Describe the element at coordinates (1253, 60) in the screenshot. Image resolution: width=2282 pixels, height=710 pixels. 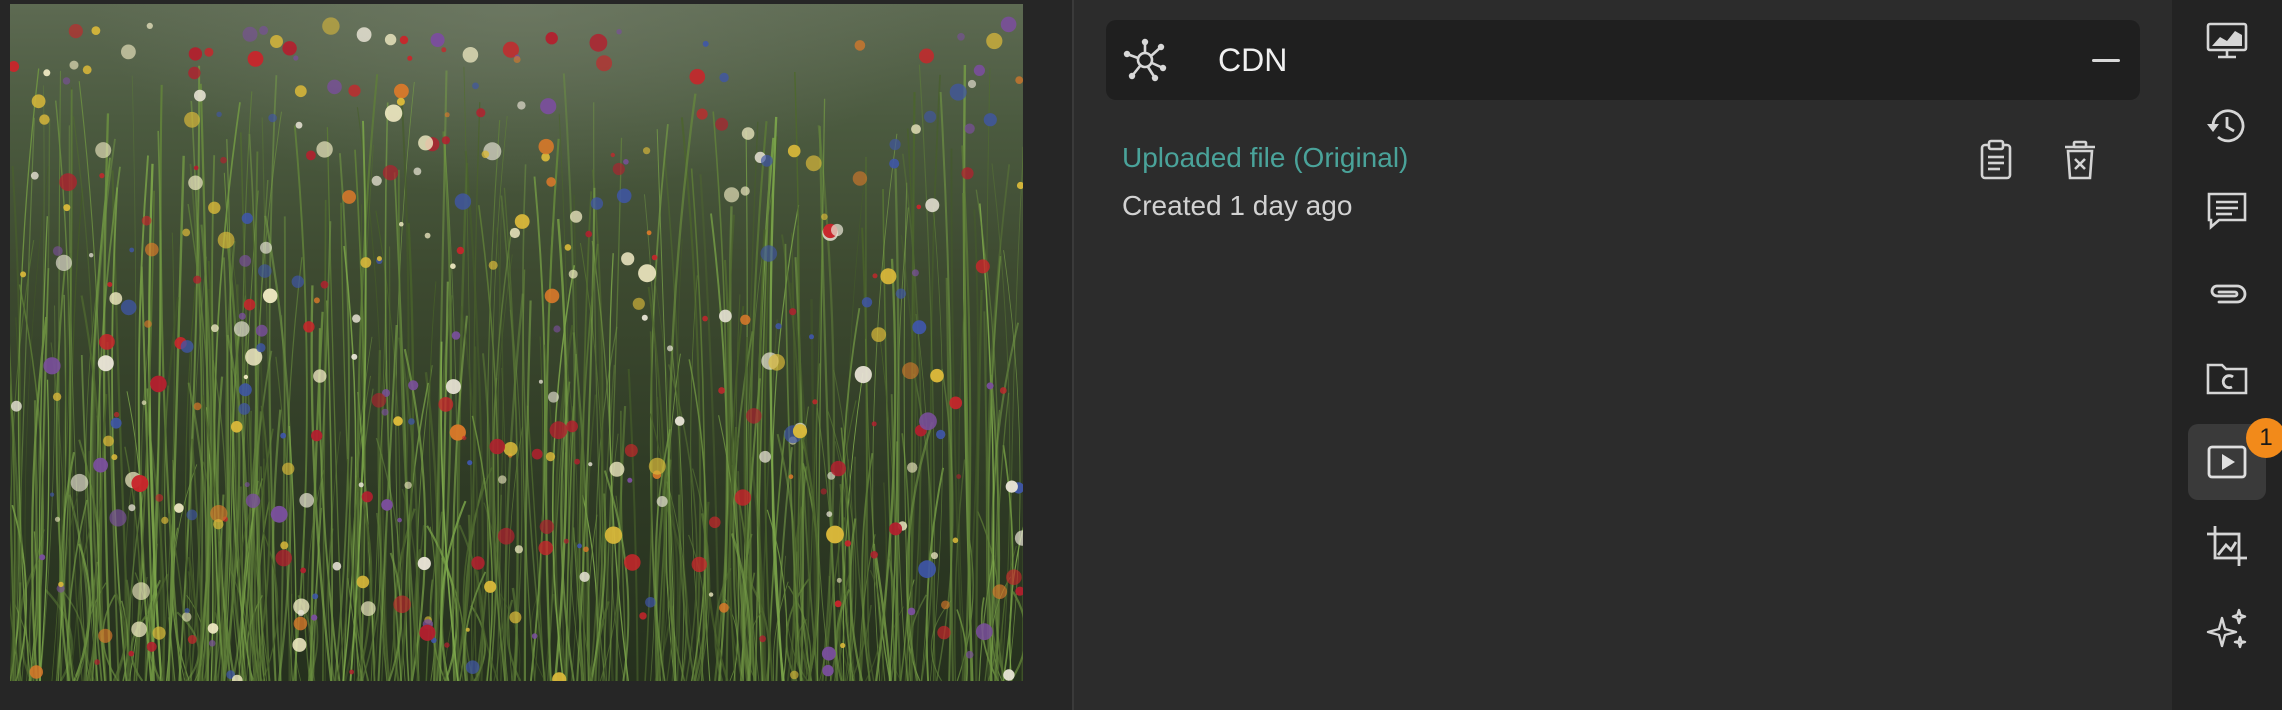
I see `cdn-section-title: CDN` at that location.